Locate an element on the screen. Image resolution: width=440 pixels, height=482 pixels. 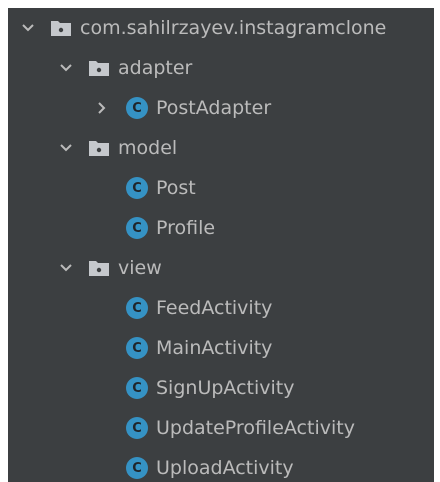
tree-node-feed-activity: C FeedActivity is located at coordinates (221, 308).